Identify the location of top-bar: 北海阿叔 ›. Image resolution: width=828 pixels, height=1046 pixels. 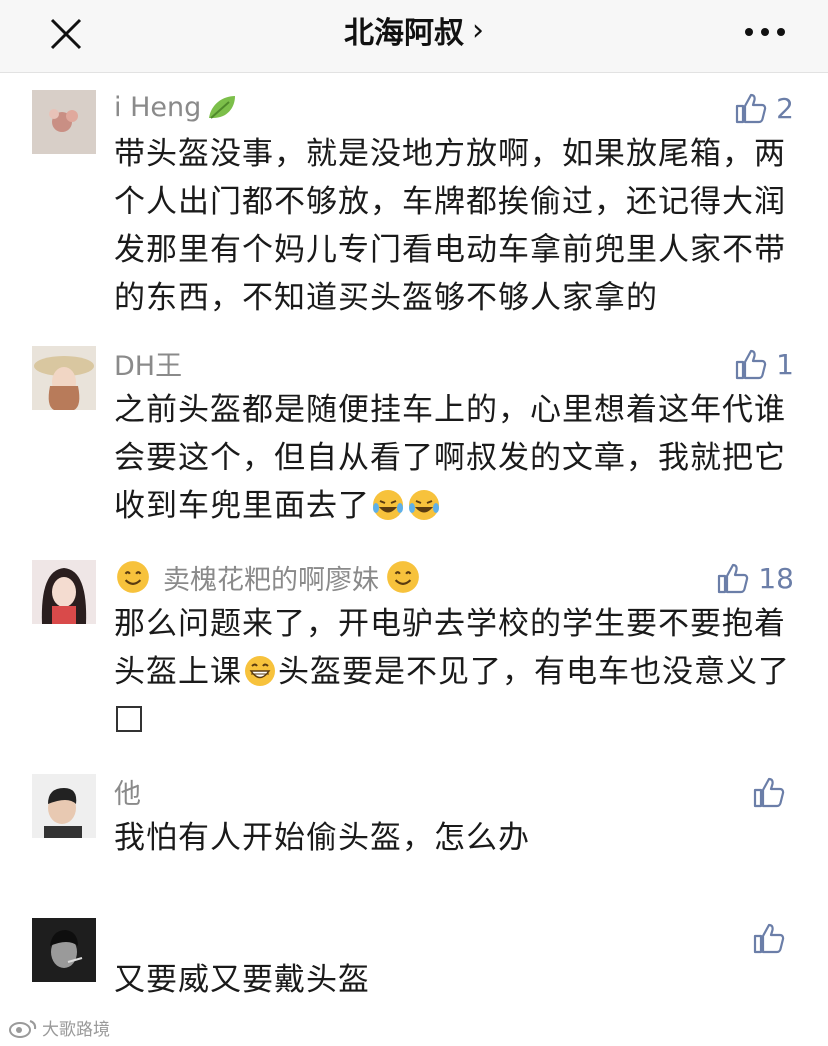
(414, 36).